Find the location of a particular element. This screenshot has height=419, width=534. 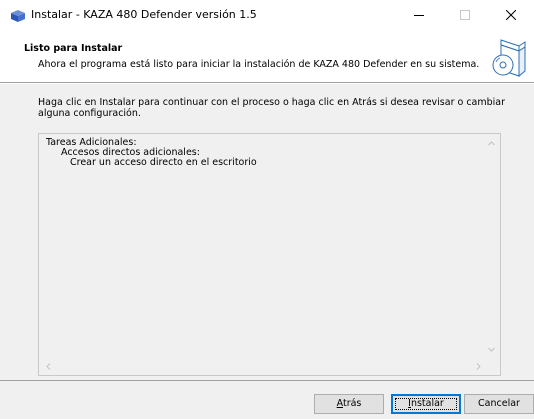

install-button: Instalar is located at coordinates (426, 404).